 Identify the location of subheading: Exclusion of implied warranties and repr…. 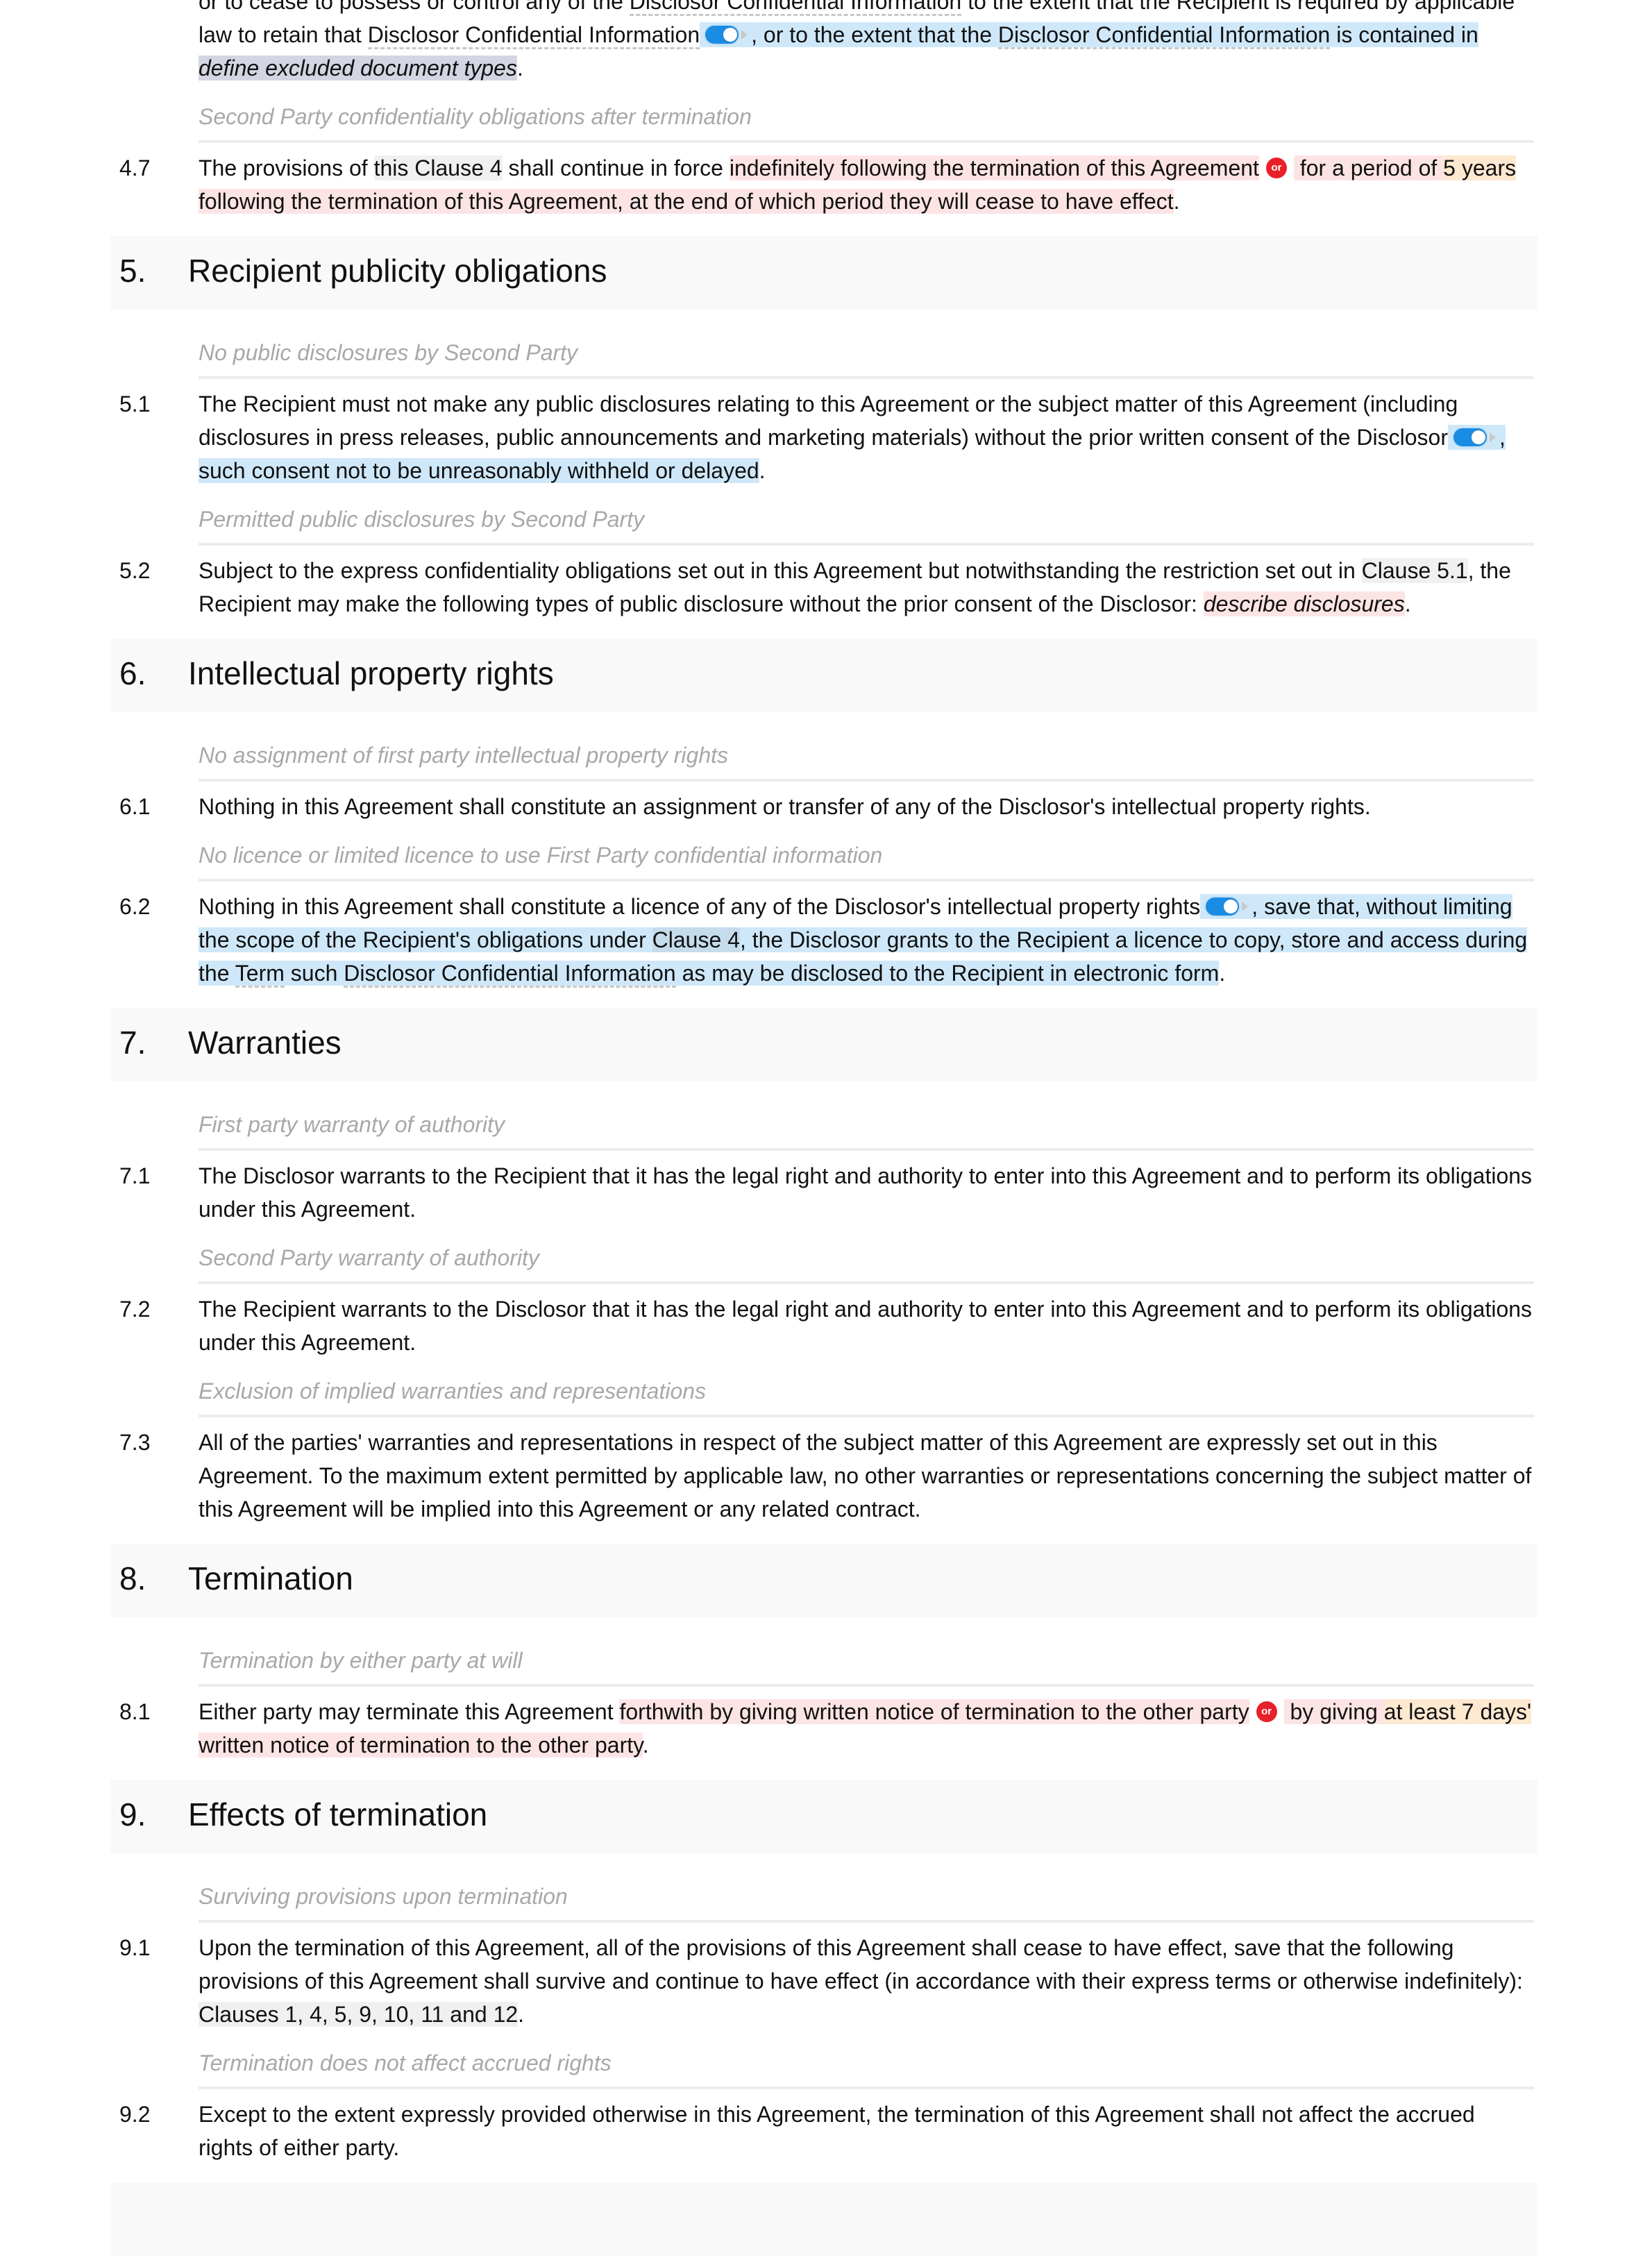
(866, 1388).